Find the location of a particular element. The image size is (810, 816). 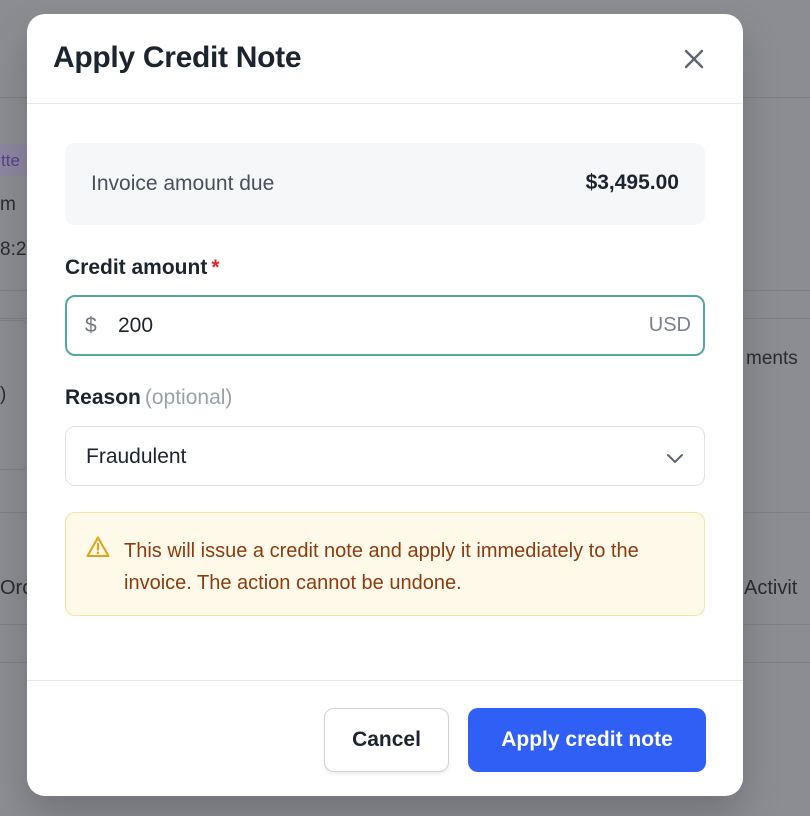

credit-amount-input: $ 200 USD is located at coordinates (385, 325).